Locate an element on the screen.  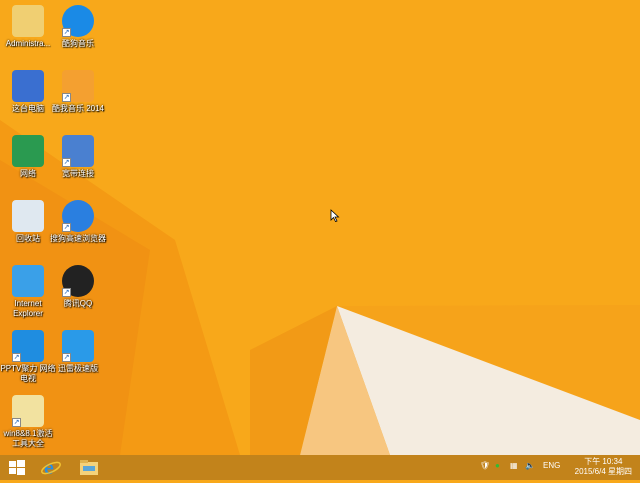
taskbar: e 🛡 ● ▦ 🔈 ENG 下午 10:34 2015/6/4 星期四 is located at coordinates (320, 467).